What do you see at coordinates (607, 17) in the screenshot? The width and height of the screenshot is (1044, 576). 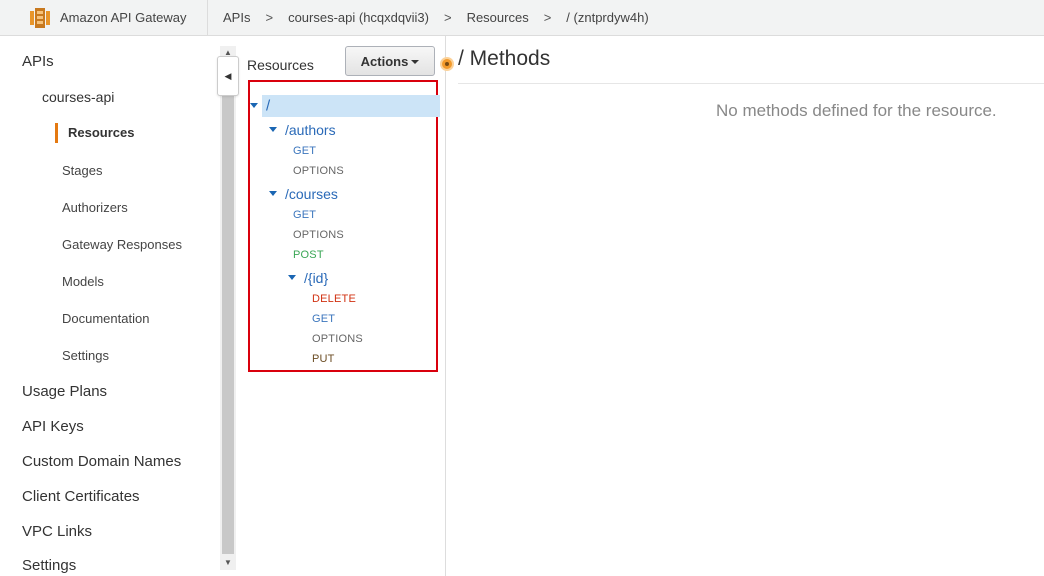 I see `breadcrumb-current-resource: / (zntprdyw4h)` at bounding box center [607, 17].